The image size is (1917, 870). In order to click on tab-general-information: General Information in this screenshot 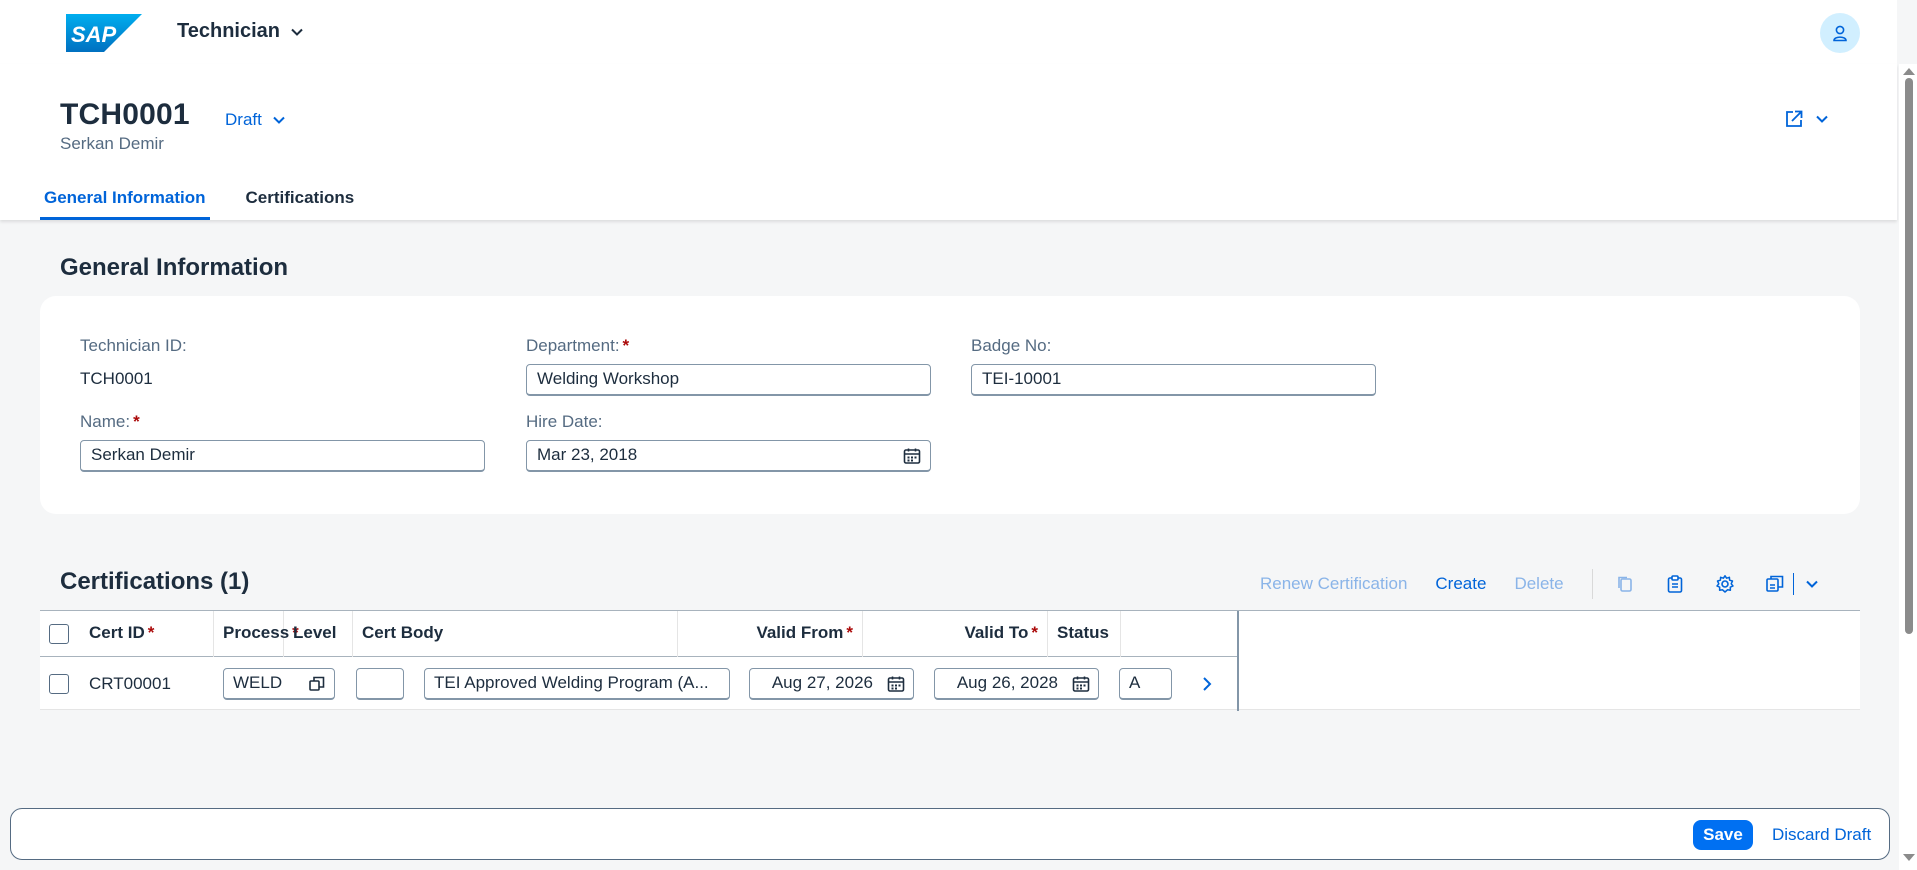, I will do `click(125, 198)`.